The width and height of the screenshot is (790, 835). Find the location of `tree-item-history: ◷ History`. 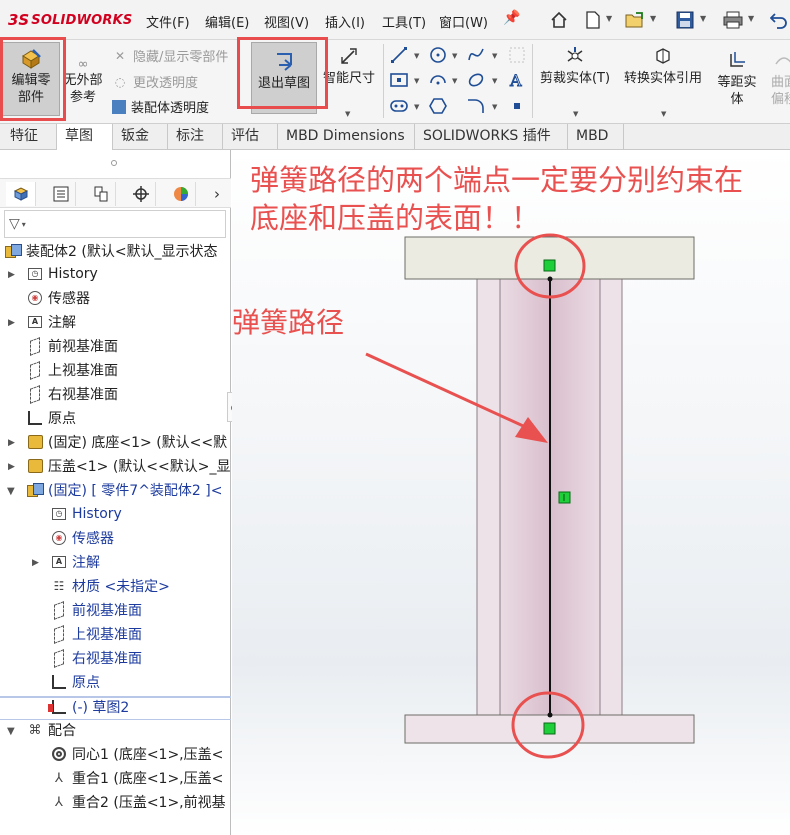

tree-item-history: ◷ History is located at coordinates (62, 274).